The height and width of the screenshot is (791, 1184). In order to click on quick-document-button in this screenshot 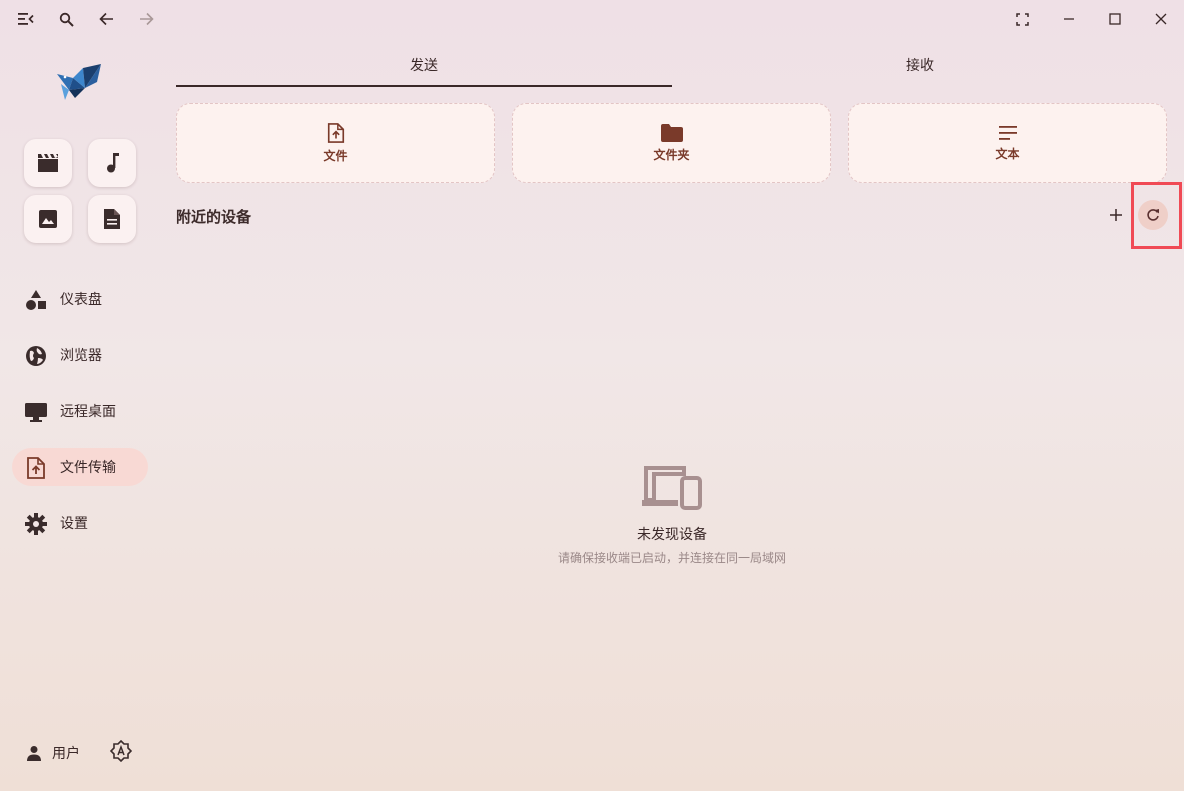, I will do `click(112, 219)`.